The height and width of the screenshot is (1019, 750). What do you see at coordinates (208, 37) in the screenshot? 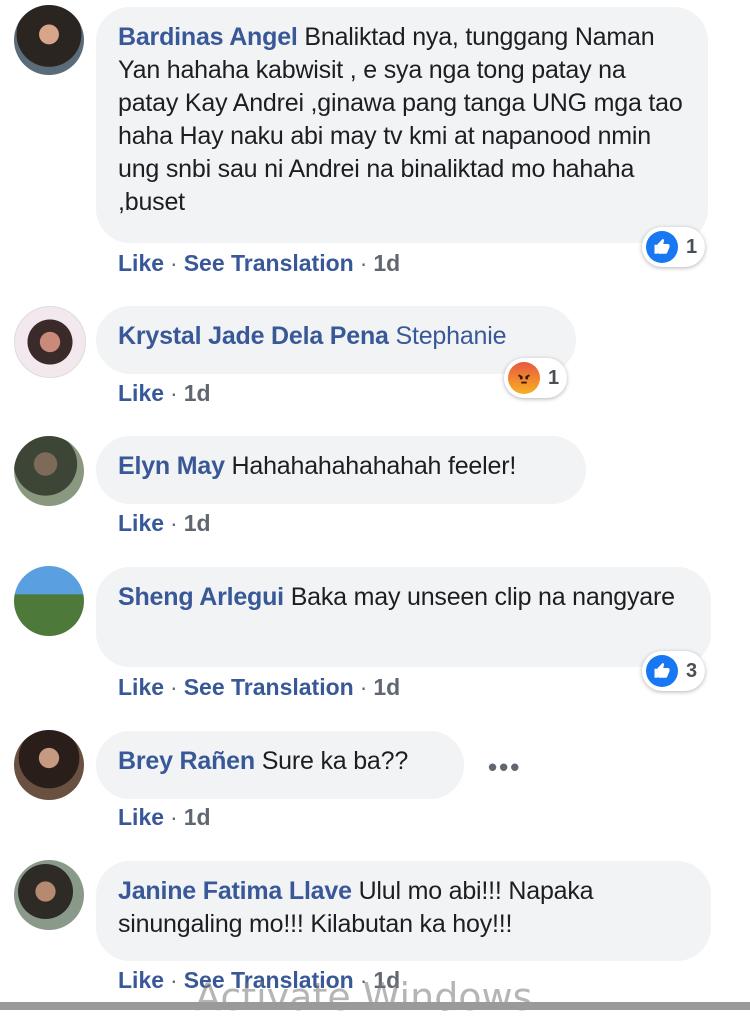
I see `comment-author: Bardinas Angel` at bounding box center [208, 37].